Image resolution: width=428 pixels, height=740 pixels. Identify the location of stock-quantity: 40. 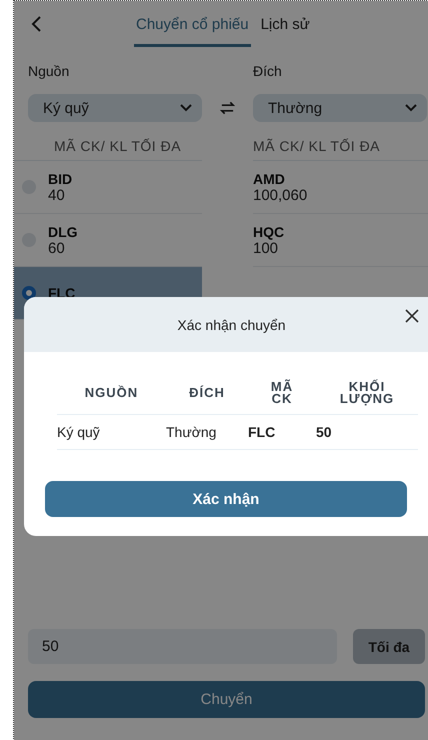
(57, 195).